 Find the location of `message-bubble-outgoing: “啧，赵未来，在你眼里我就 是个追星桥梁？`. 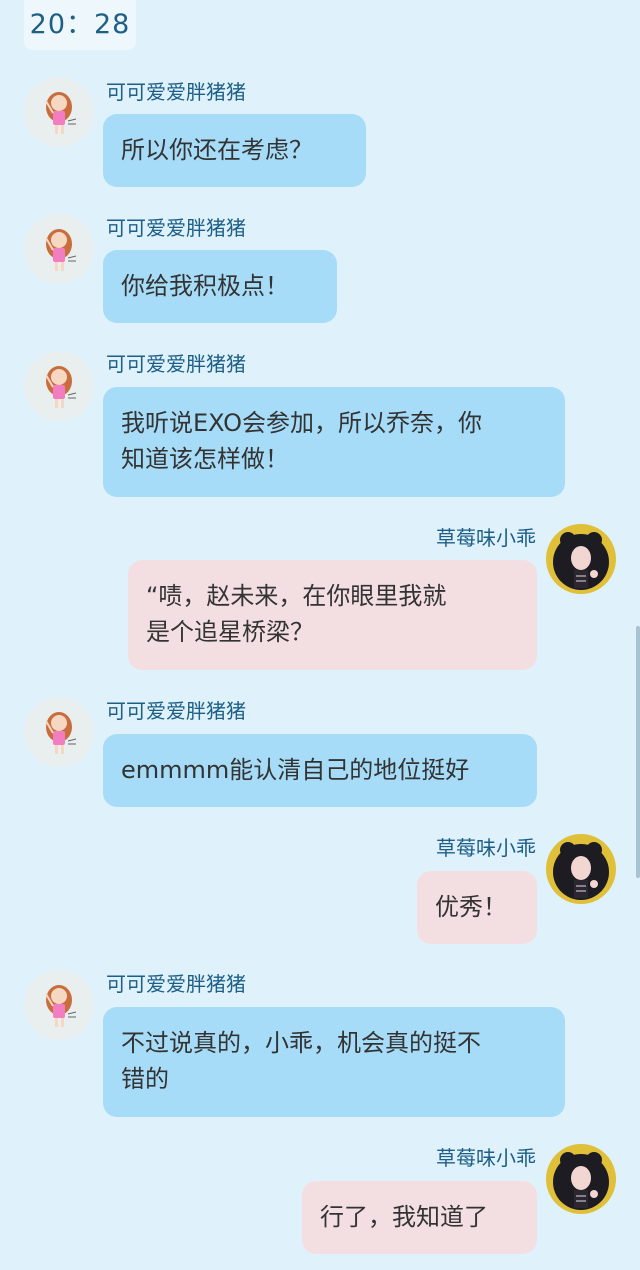

message-bubble-outgoing: “啧，赵未来，在你眼里我就 是个追星桥梁？ is located at coordinates (332, 615).